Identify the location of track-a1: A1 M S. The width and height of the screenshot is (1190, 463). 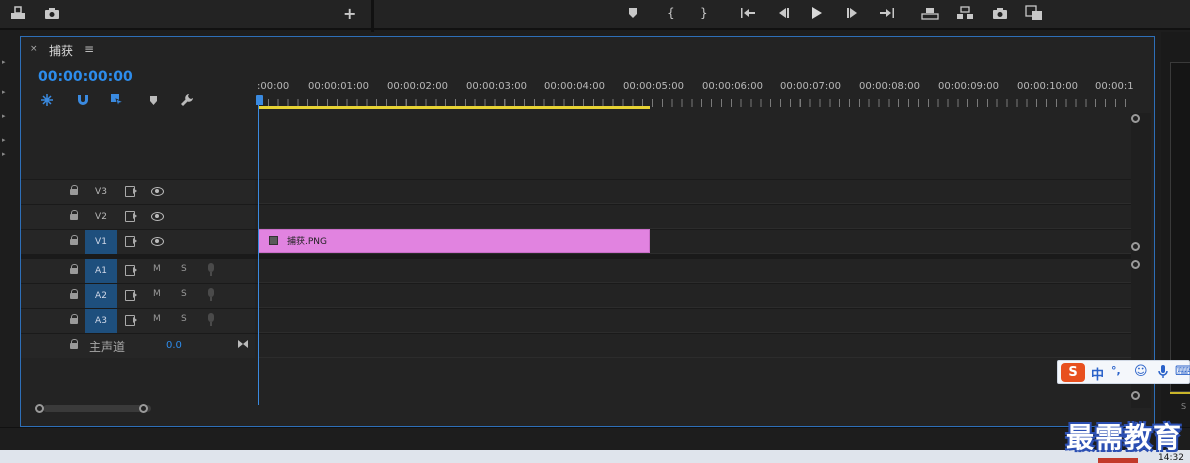
(576, 270).